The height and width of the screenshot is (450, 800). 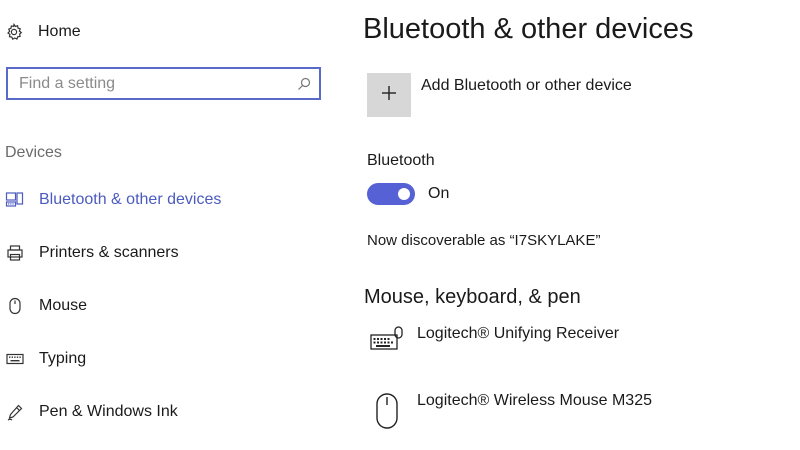 I want to click on add-device-button: Add Bluetooth or other device, so click(x=499, y=95).